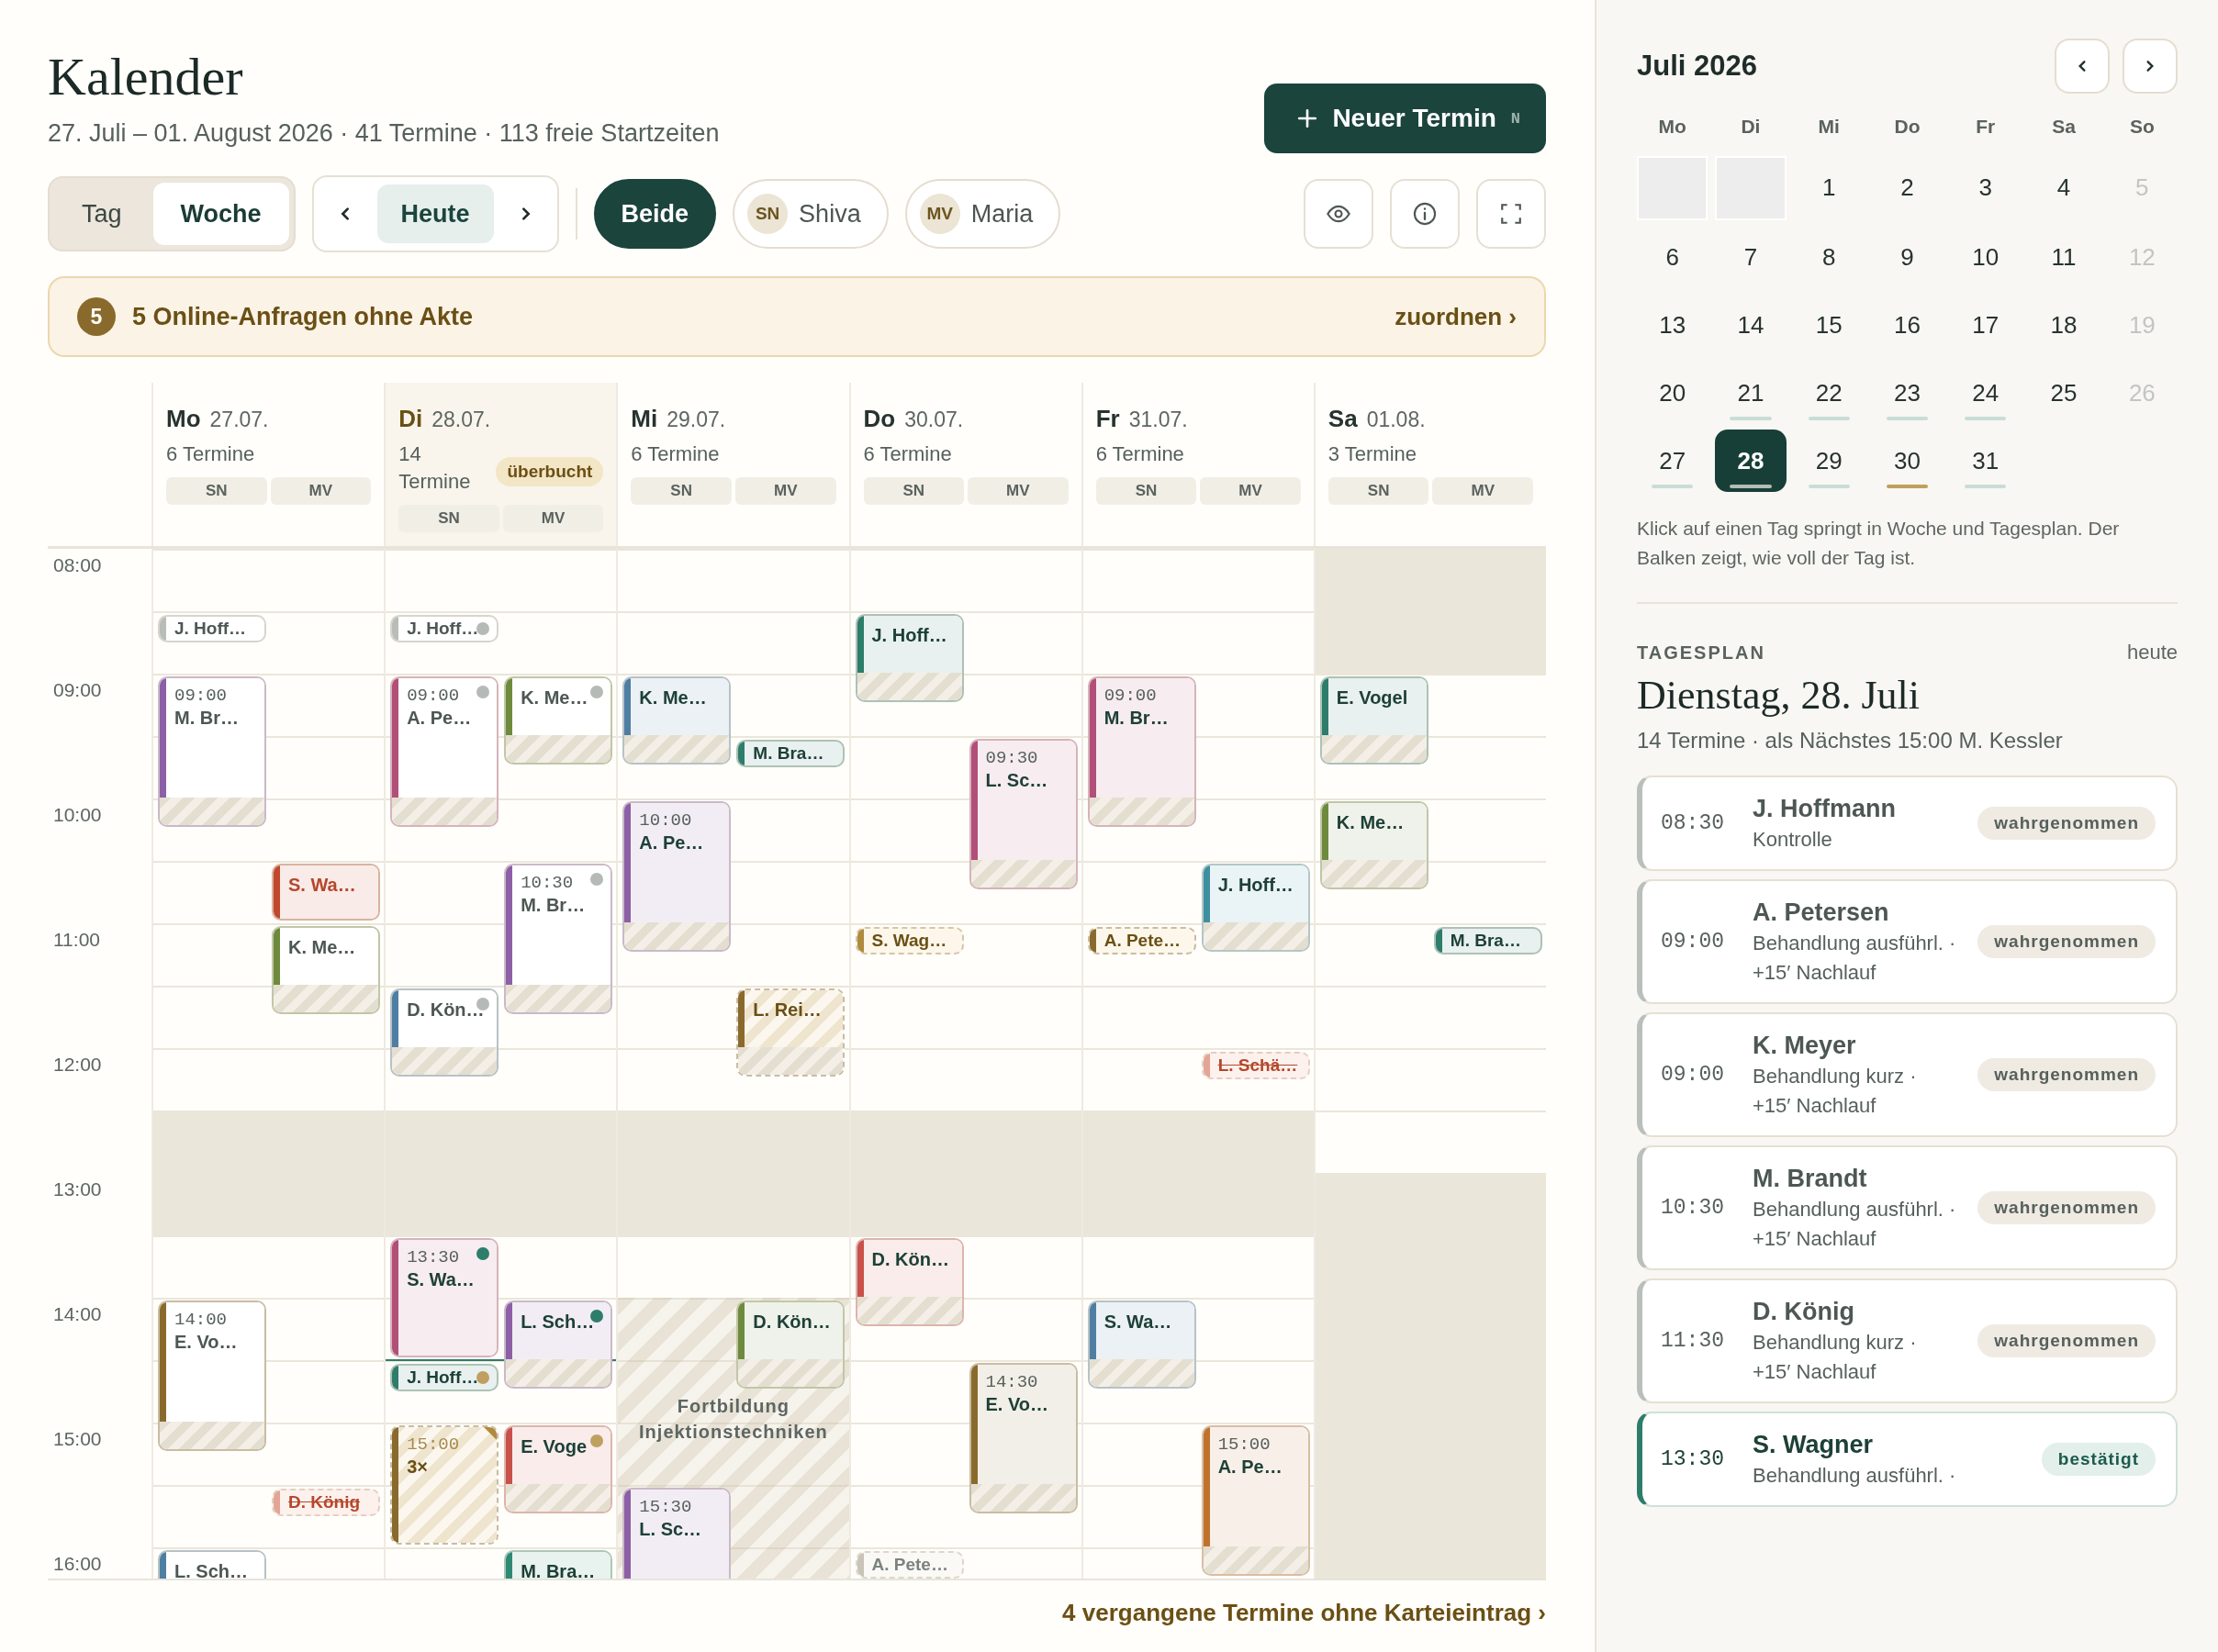 The image size is (2218, 1652). Describe the element at coordinates (1907, 325) in the screenshot. I see `calendar-day: 16` at that location.